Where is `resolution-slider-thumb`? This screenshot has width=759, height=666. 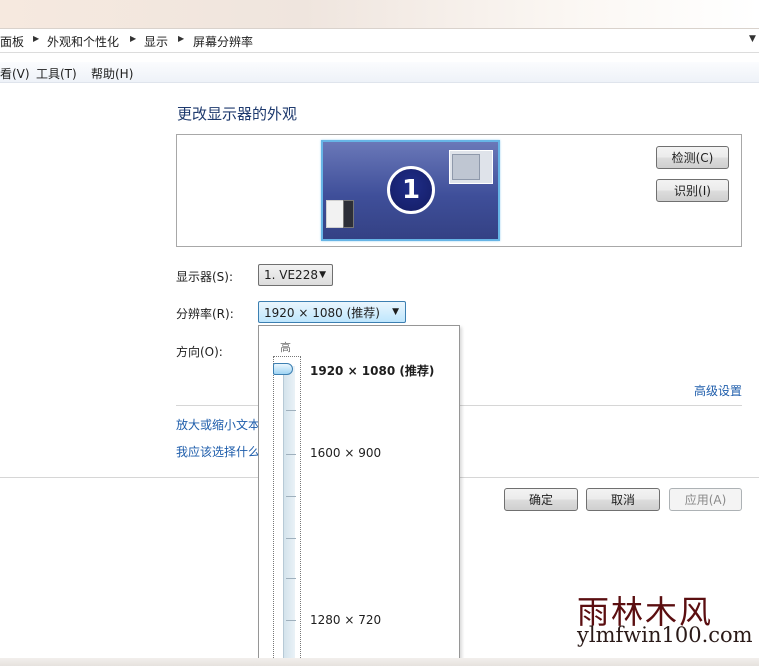 resolution-slider-thumb is located at coordinates (283, 369).